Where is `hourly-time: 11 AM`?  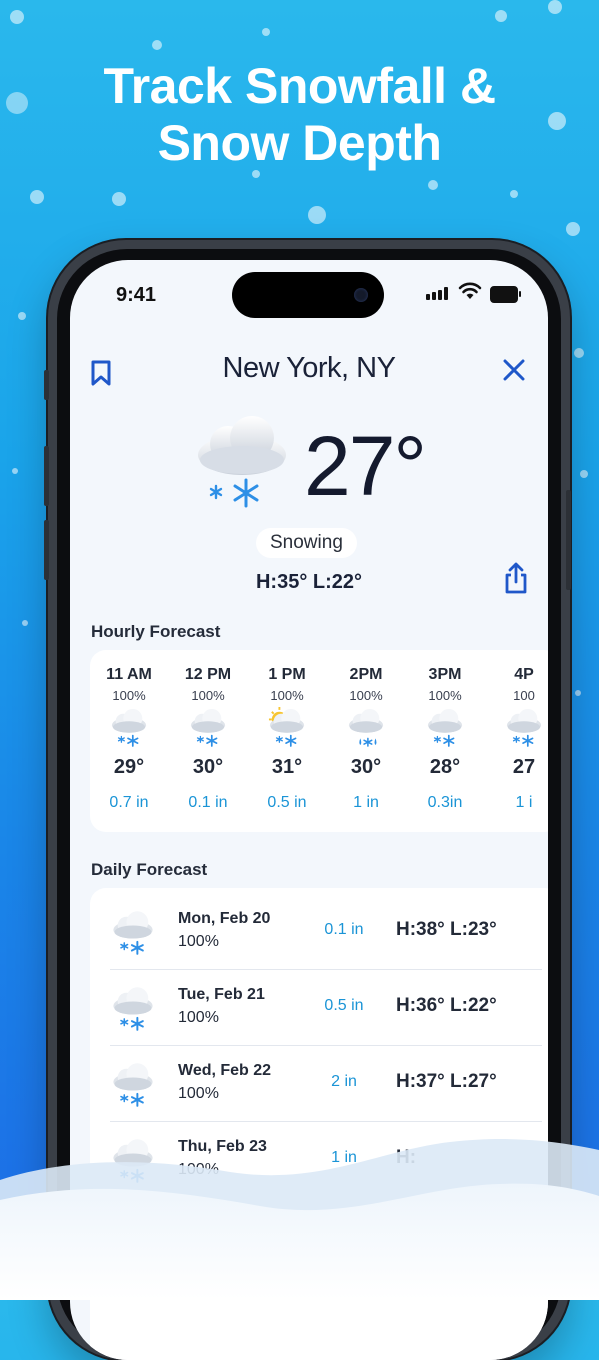 hourly-time: 11 AM is located at coordinates (129, 674).